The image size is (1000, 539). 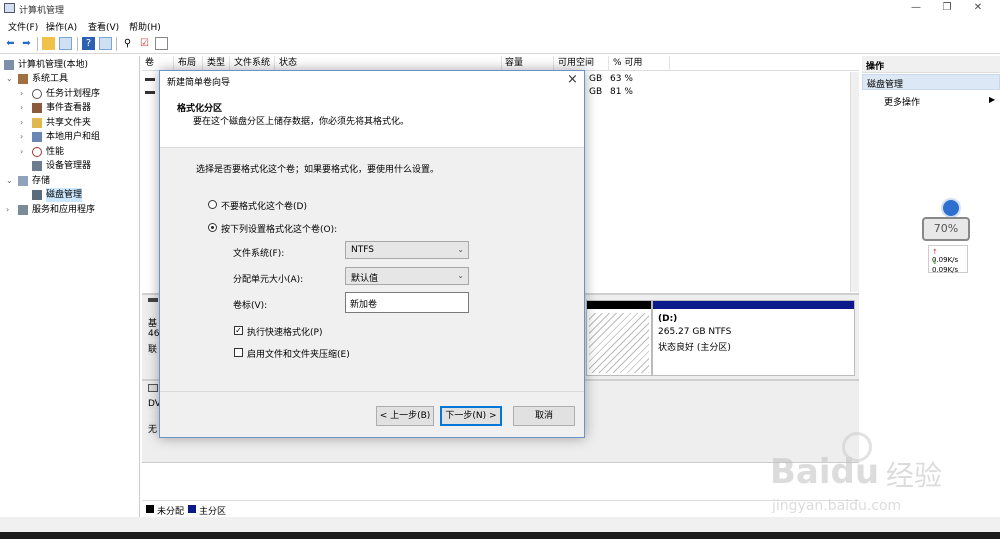 I want to click on tree-item-label: 系统工具, so click(x=50, y=79).